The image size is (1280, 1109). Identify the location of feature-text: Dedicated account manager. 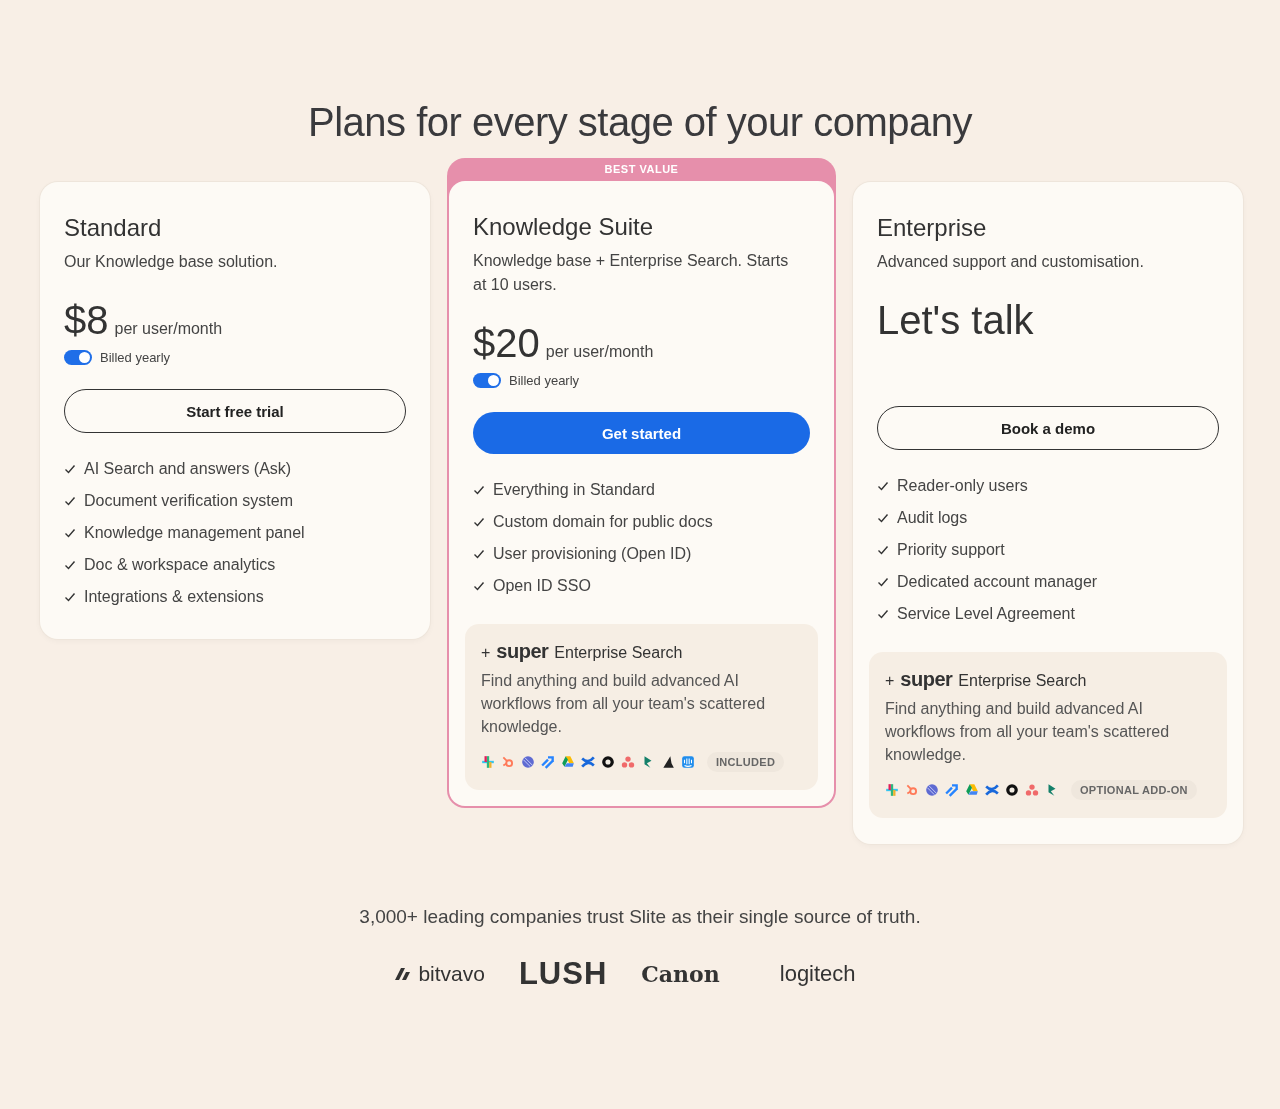
(997, 582).